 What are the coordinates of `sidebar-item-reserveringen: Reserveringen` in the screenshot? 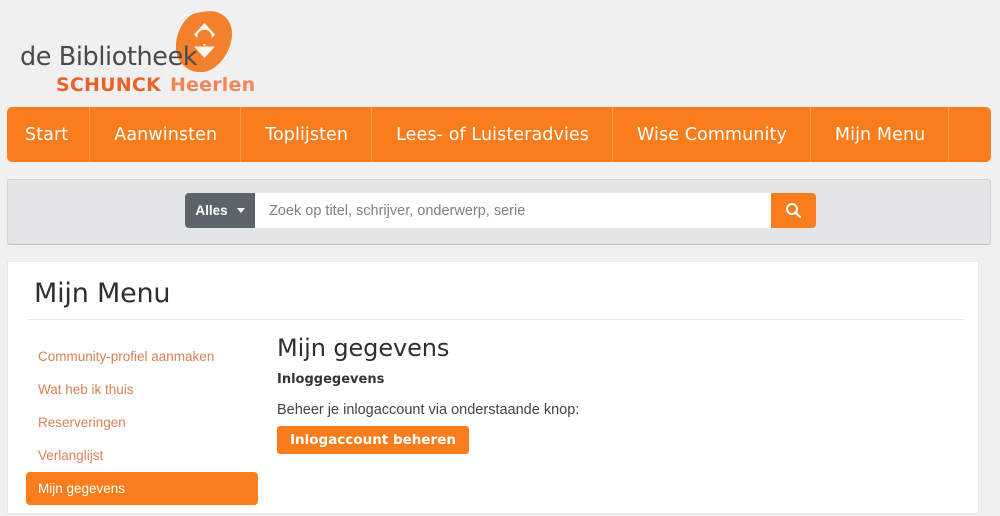 It's located at (142, 422).